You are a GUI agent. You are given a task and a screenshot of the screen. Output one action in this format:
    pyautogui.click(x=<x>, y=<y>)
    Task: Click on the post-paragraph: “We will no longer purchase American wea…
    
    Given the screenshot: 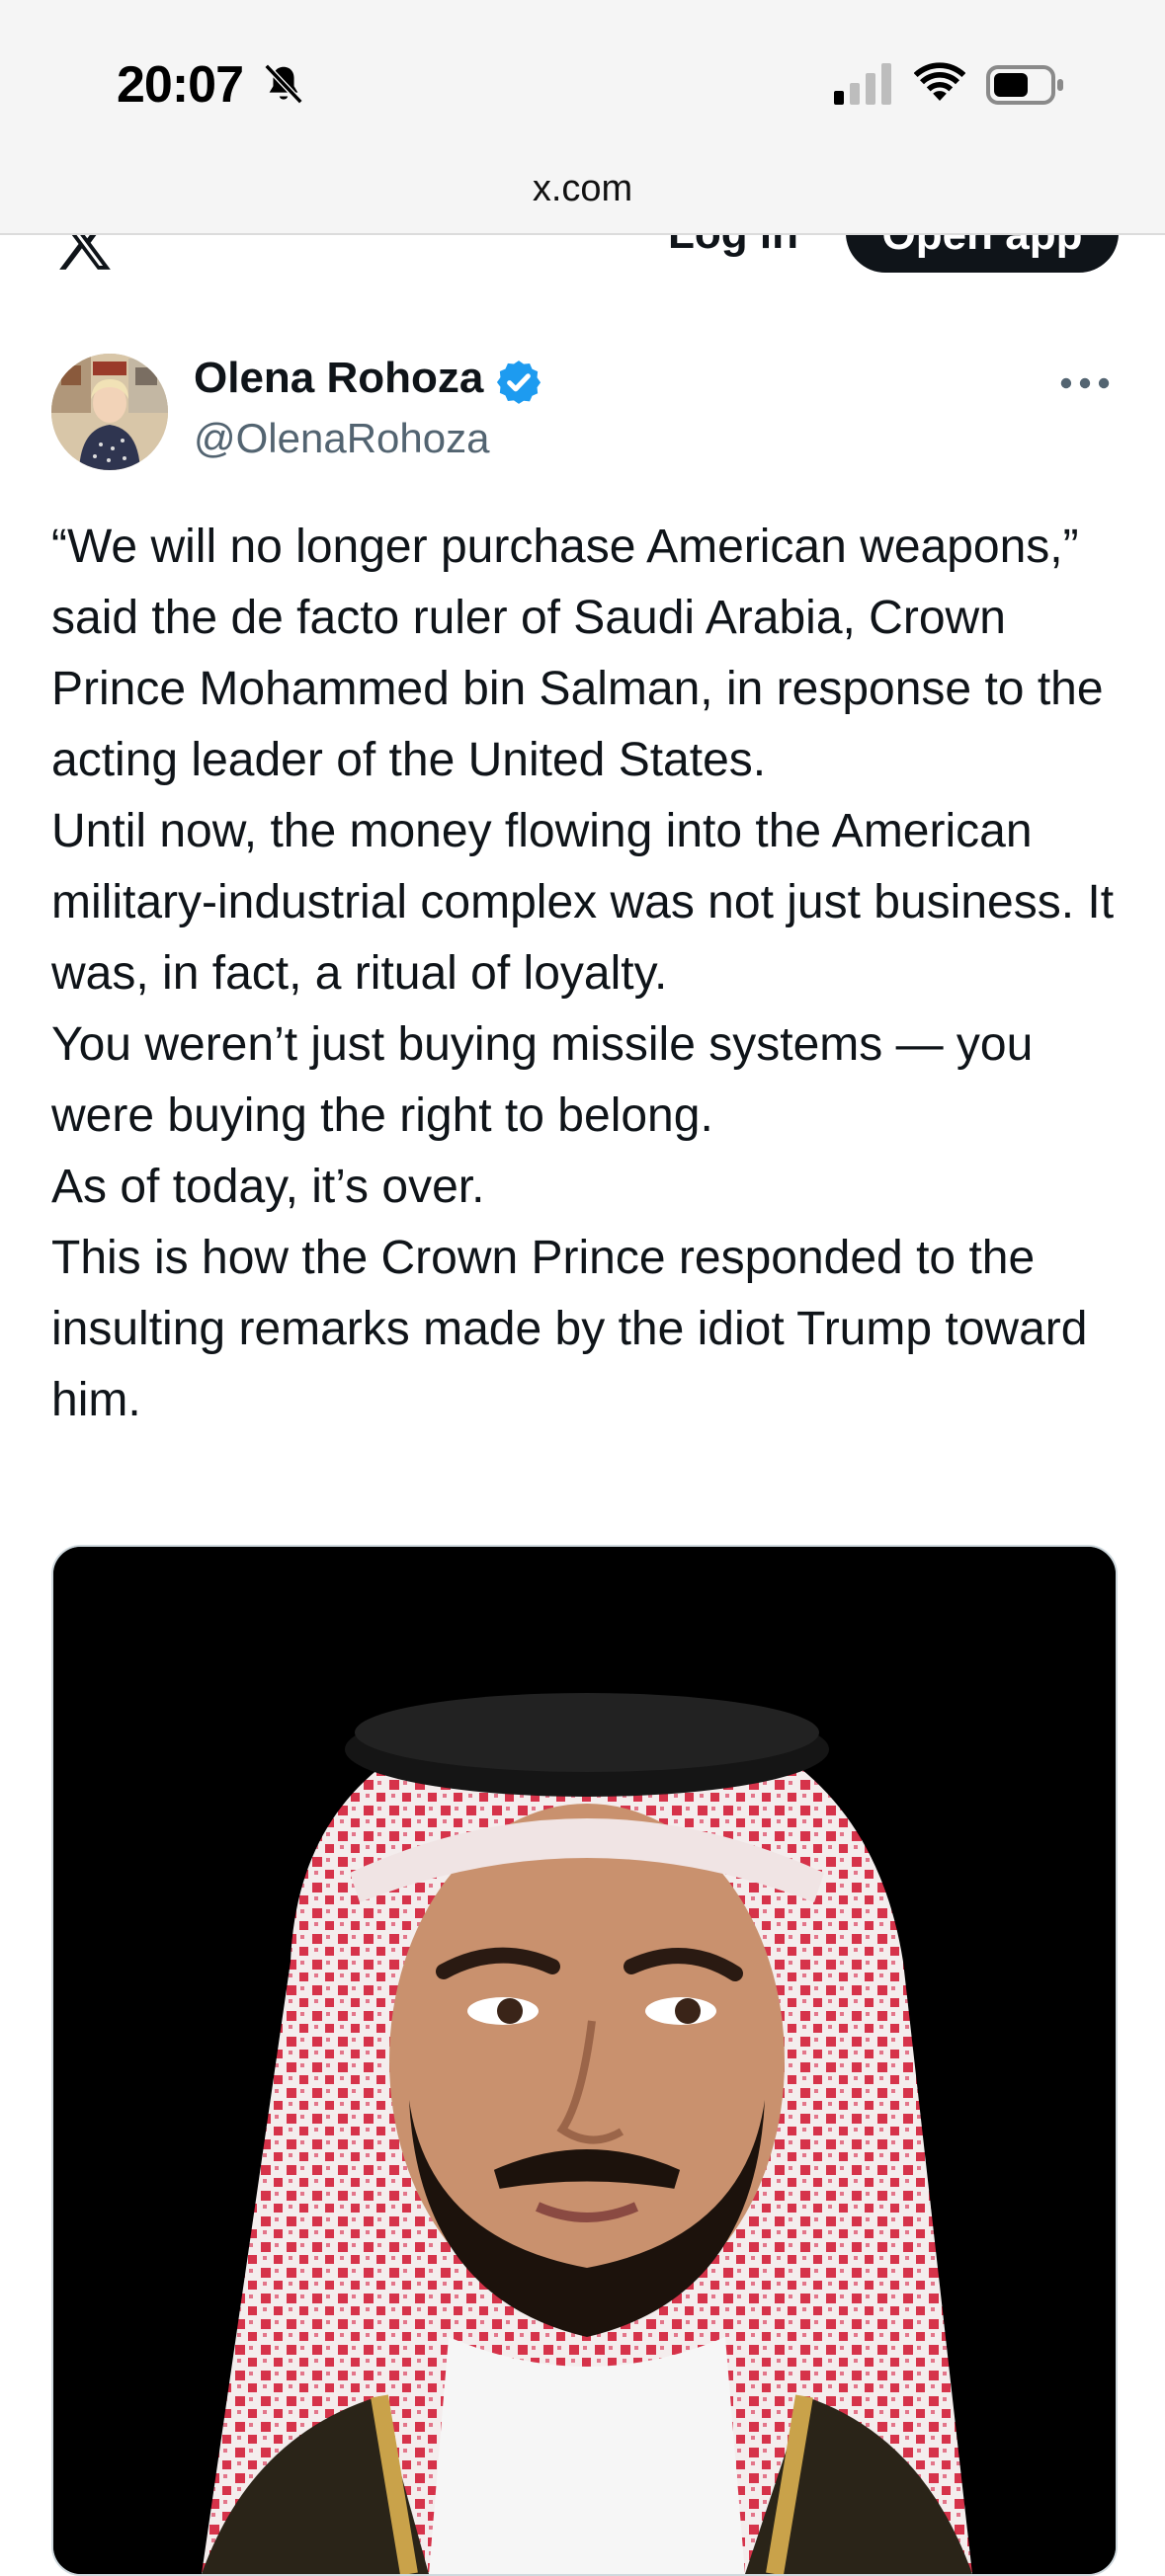 What is the action you would take?
    pyautogui.click(x=577, y=653)
    